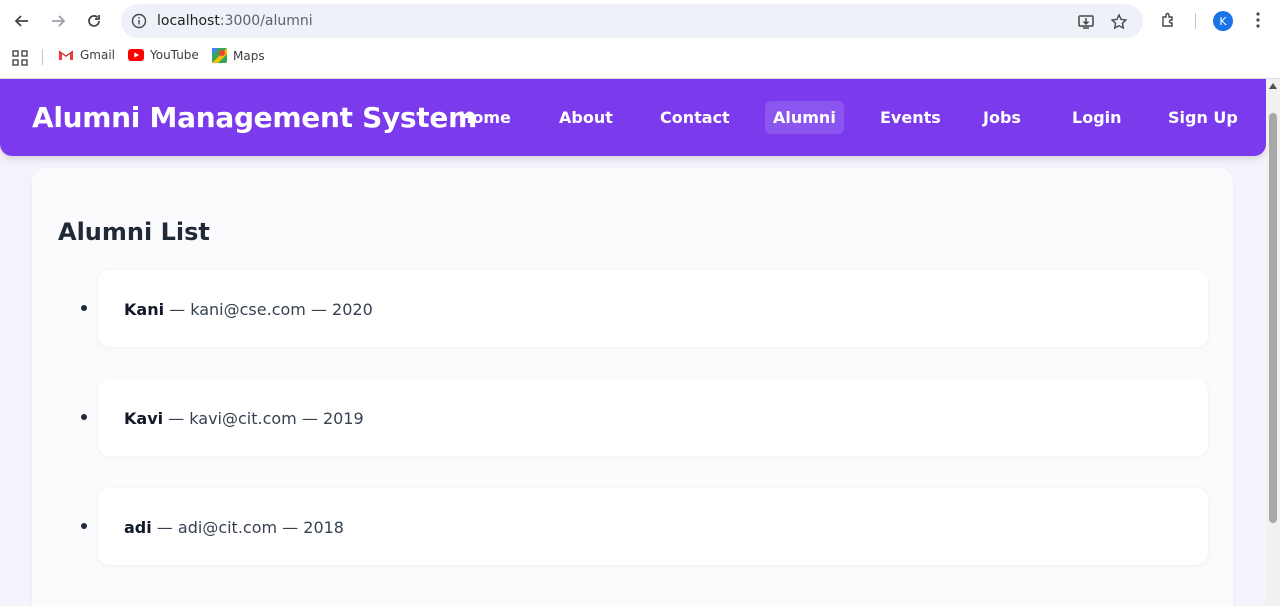 The image size is (1280, 606). Describe the element at coordinates (136, 55) in the screenshot. I see `youtube-icon` at that location.